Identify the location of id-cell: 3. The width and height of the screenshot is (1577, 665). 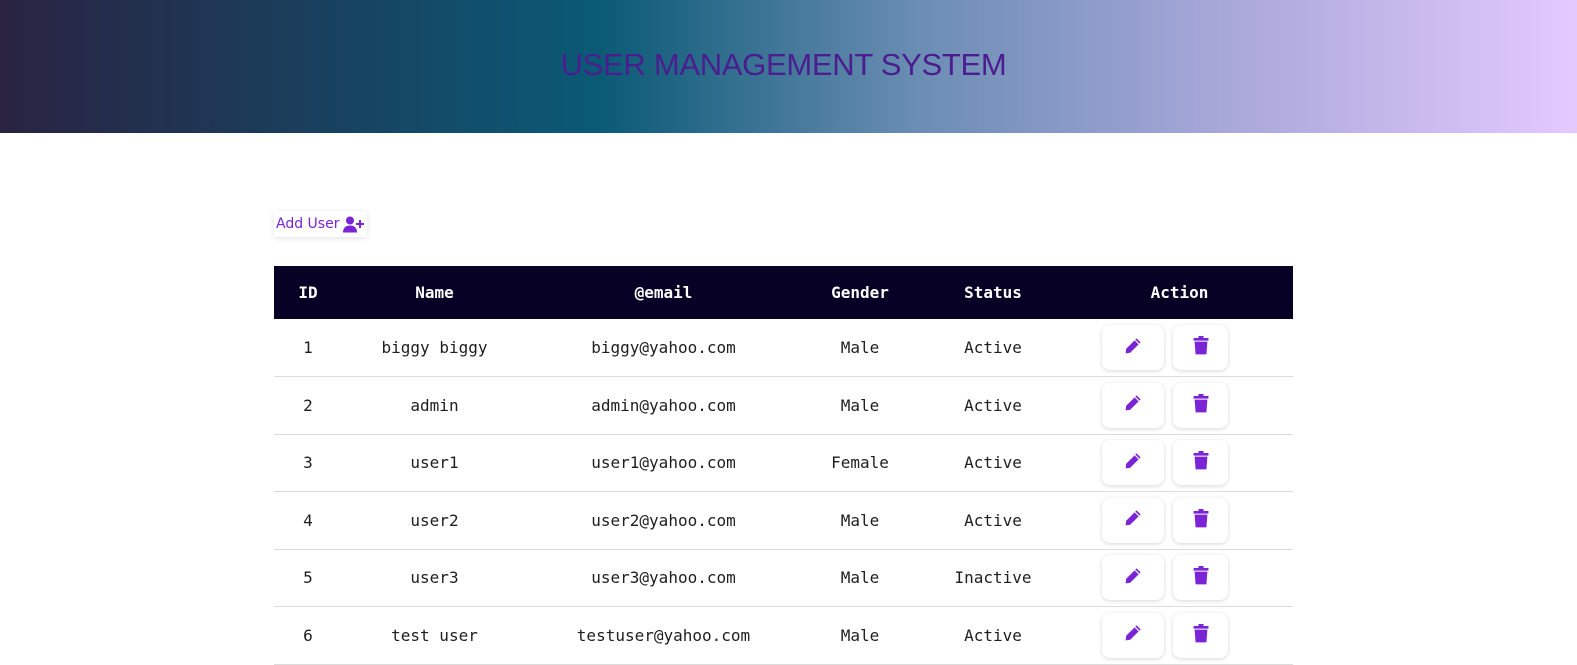
(308, 463).